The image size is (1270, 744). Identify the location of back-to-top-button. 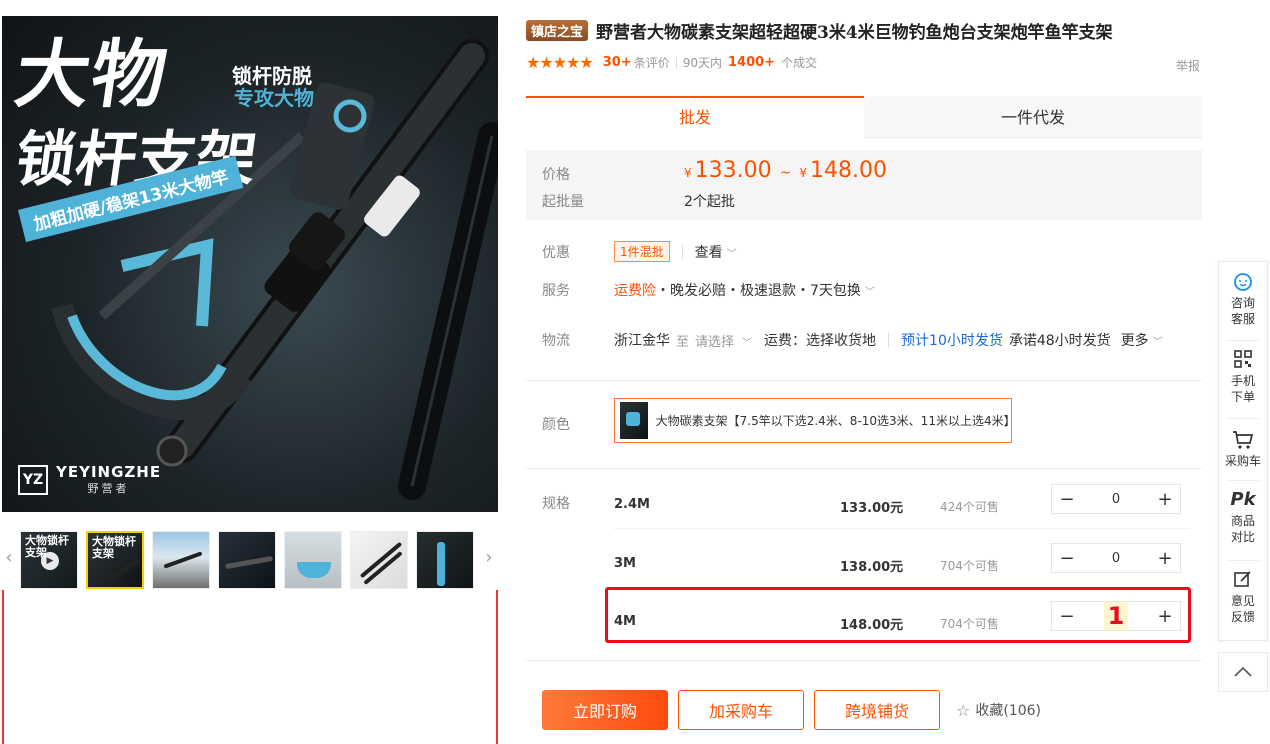
(1243, 672).